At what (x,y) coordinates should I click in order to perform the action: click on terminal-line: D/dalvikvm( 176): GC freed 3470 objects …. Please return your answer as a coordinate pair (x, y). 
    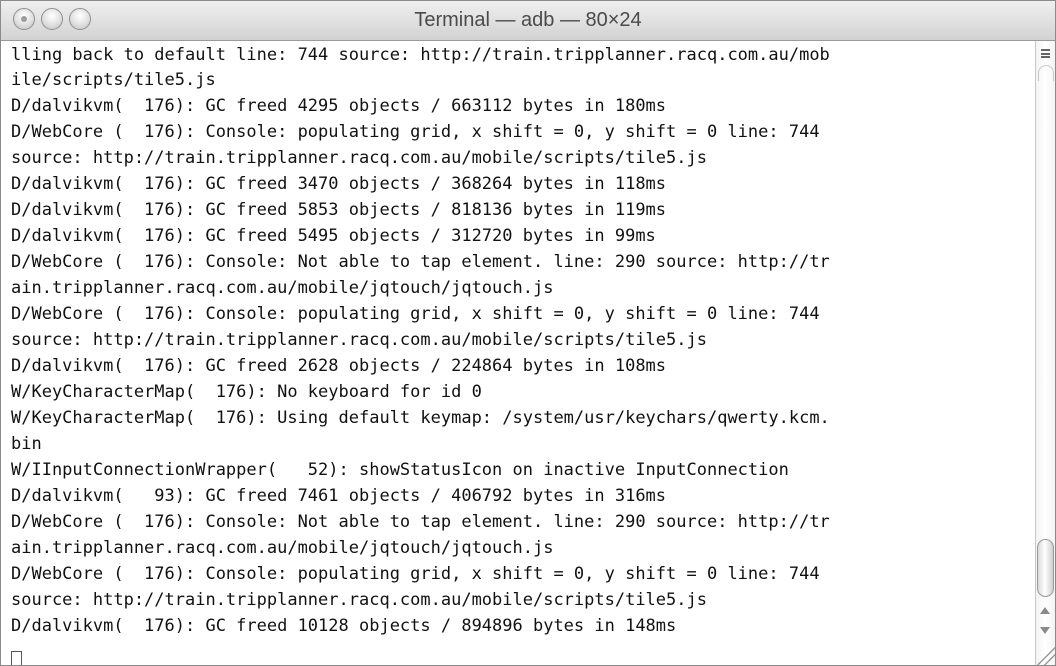
    Looking at the image, I should click on (339, 184).